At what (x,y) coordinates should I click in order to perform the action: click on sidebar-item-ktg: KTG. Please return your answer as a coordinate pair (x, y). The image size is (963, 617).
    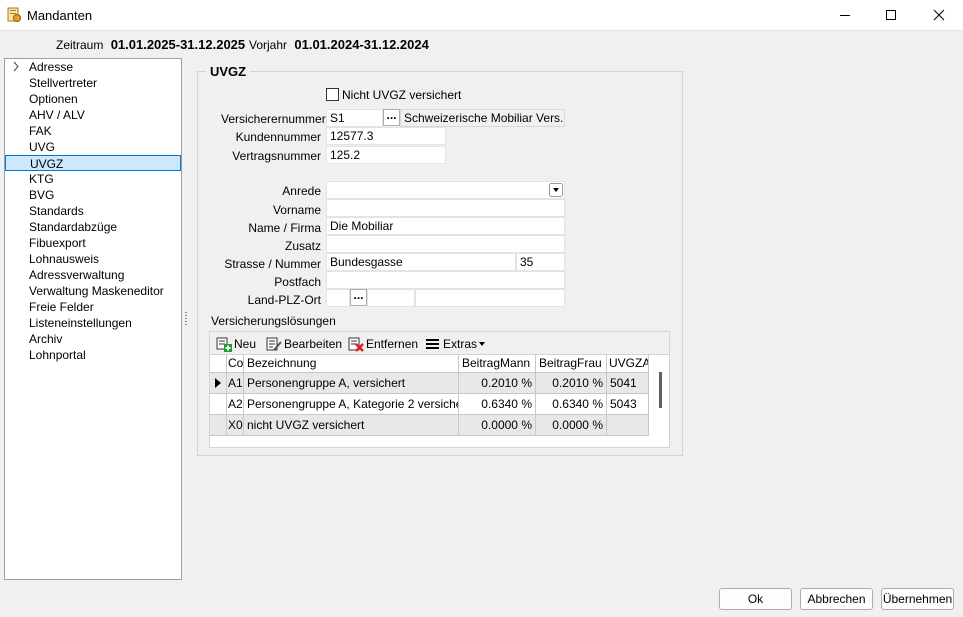
    Looking at the image, I should click on (93, 179).